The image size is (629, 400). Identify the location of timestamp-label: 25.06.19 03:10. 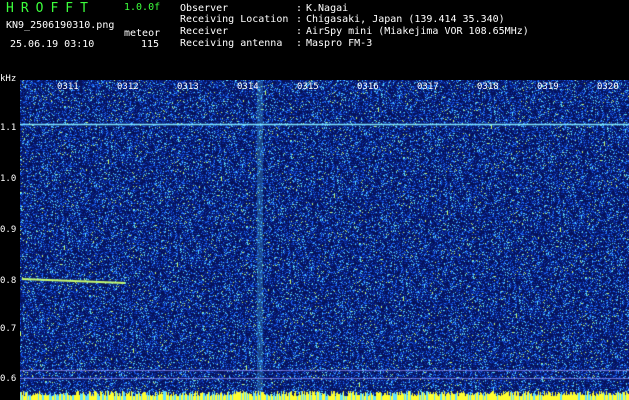
(52, 44).